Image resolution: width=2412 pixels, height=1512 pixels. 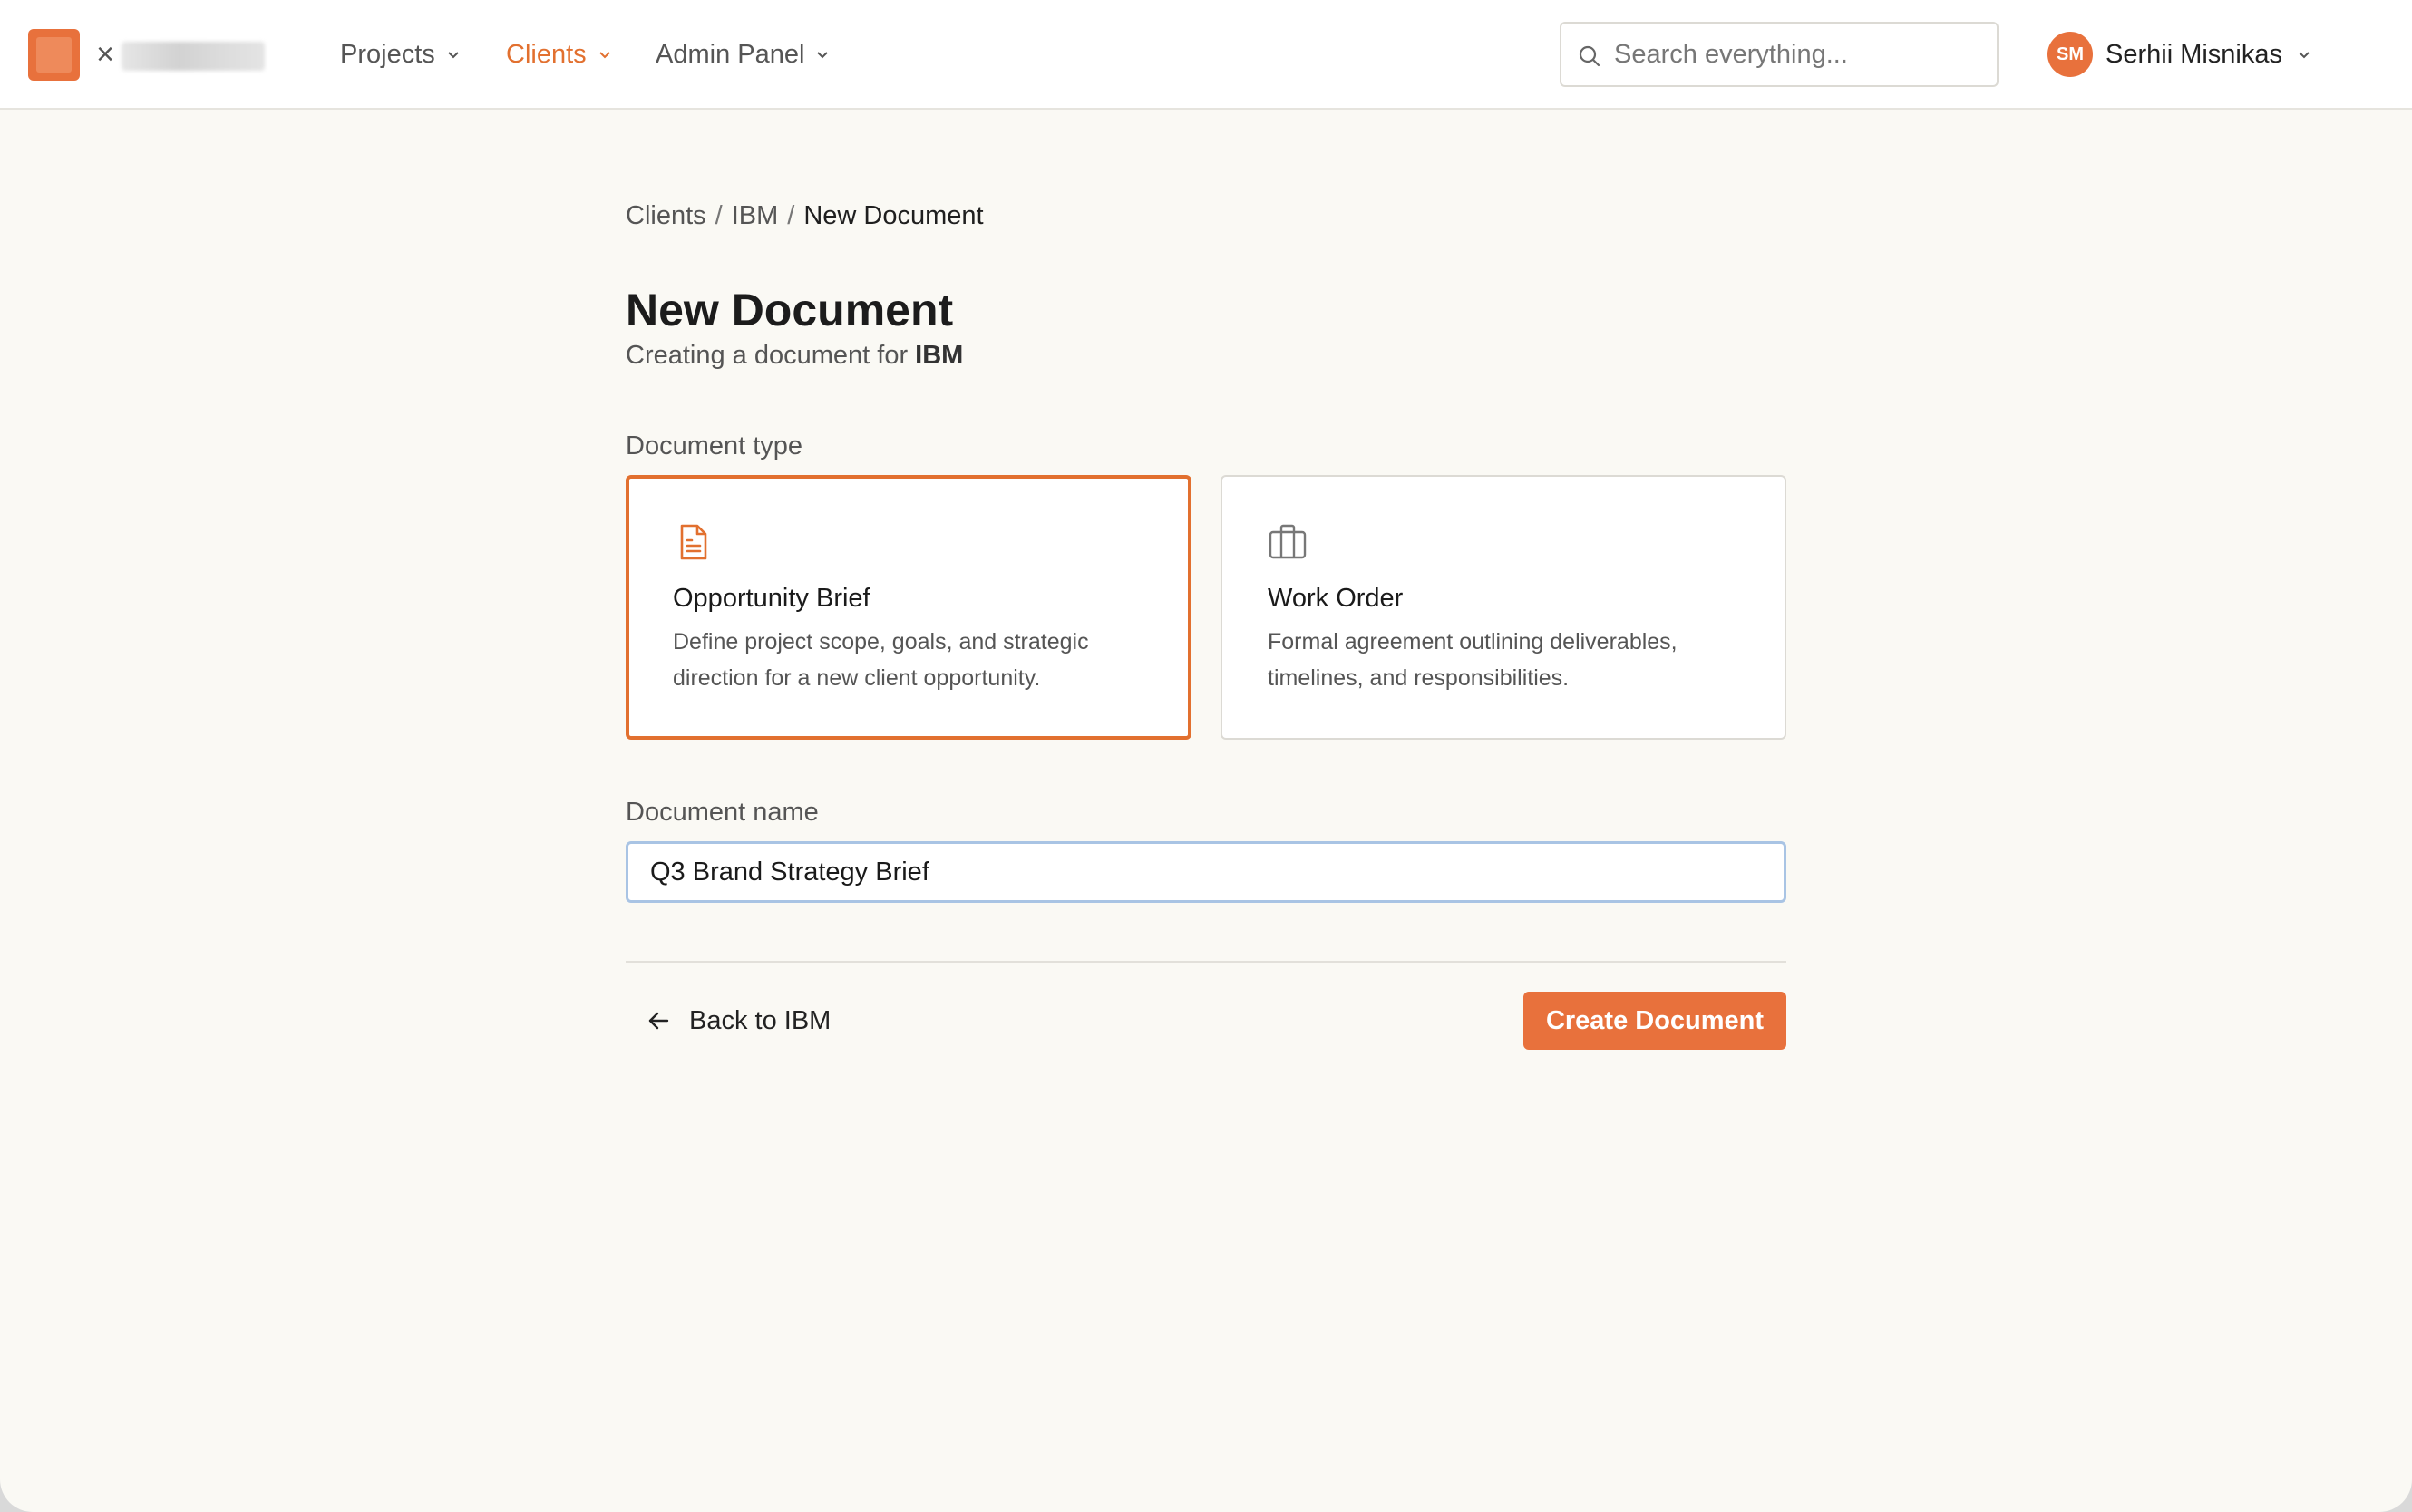 I want to click on nav-admin-panel-label: Admin Panel, so click(x=730, y=55).